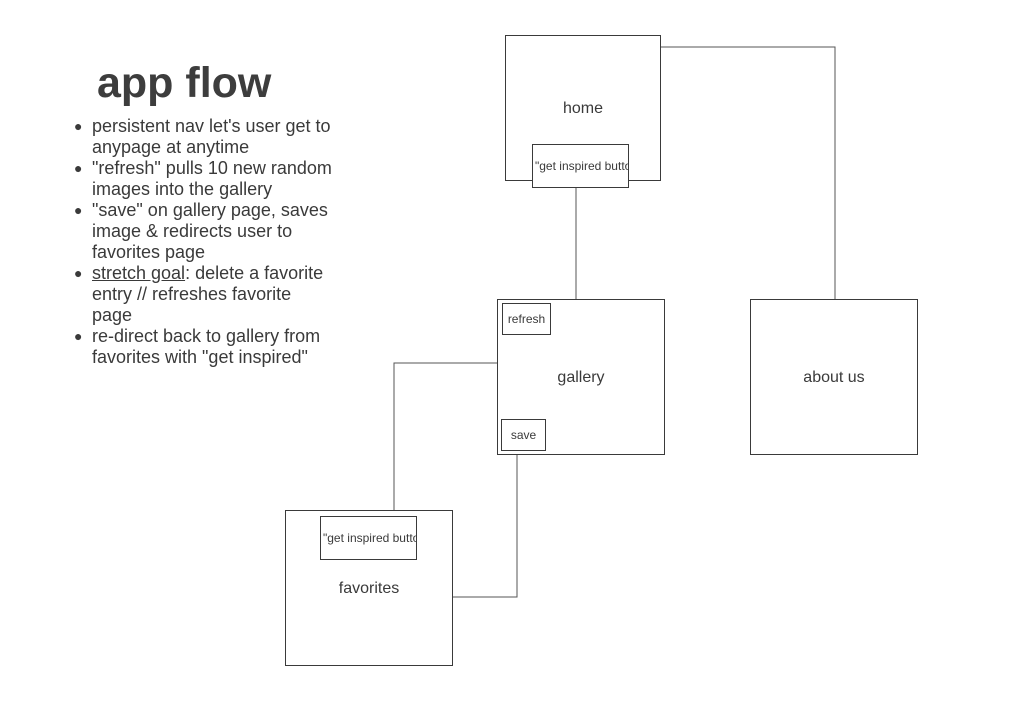 The width and height of the screenshot is (1025, 728). I want to click on connector-gallery-favorites, so click(445, 439).